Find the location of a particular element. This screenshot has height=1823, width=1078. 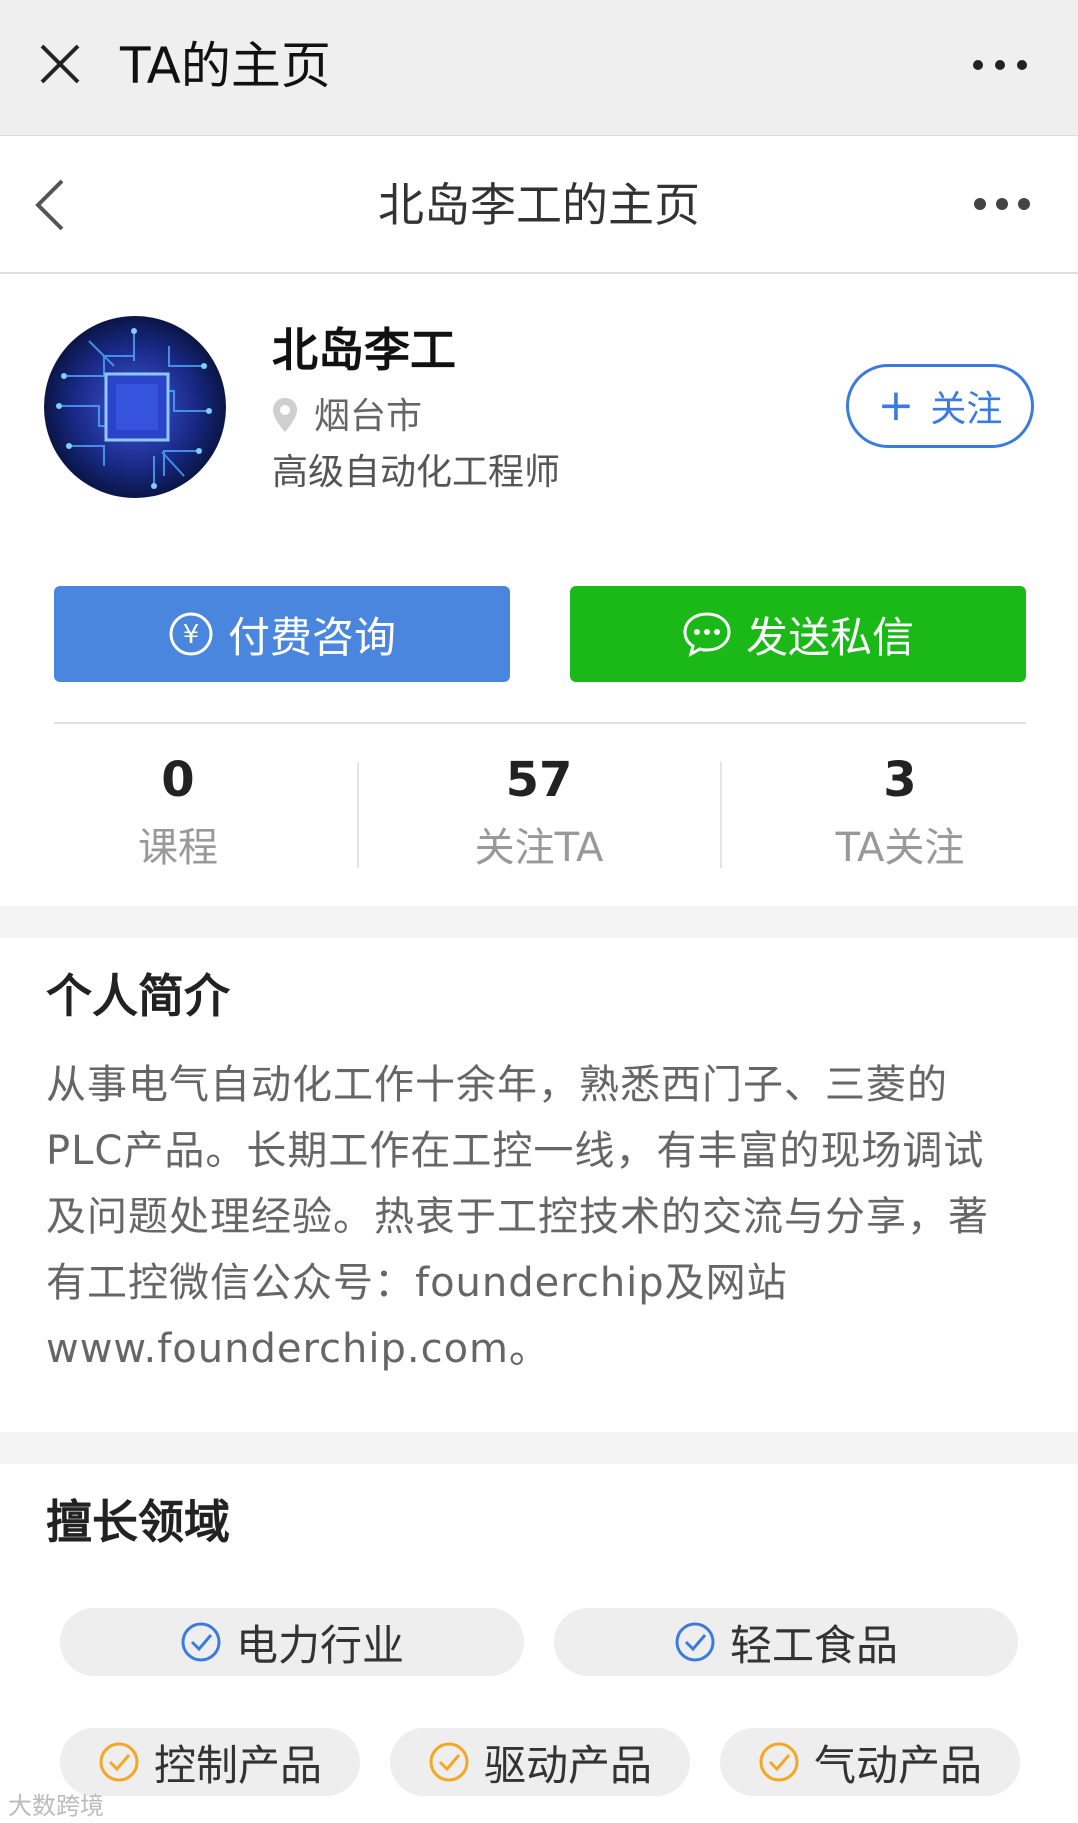

stat-value: 3 is located at coordinates (900, 780).